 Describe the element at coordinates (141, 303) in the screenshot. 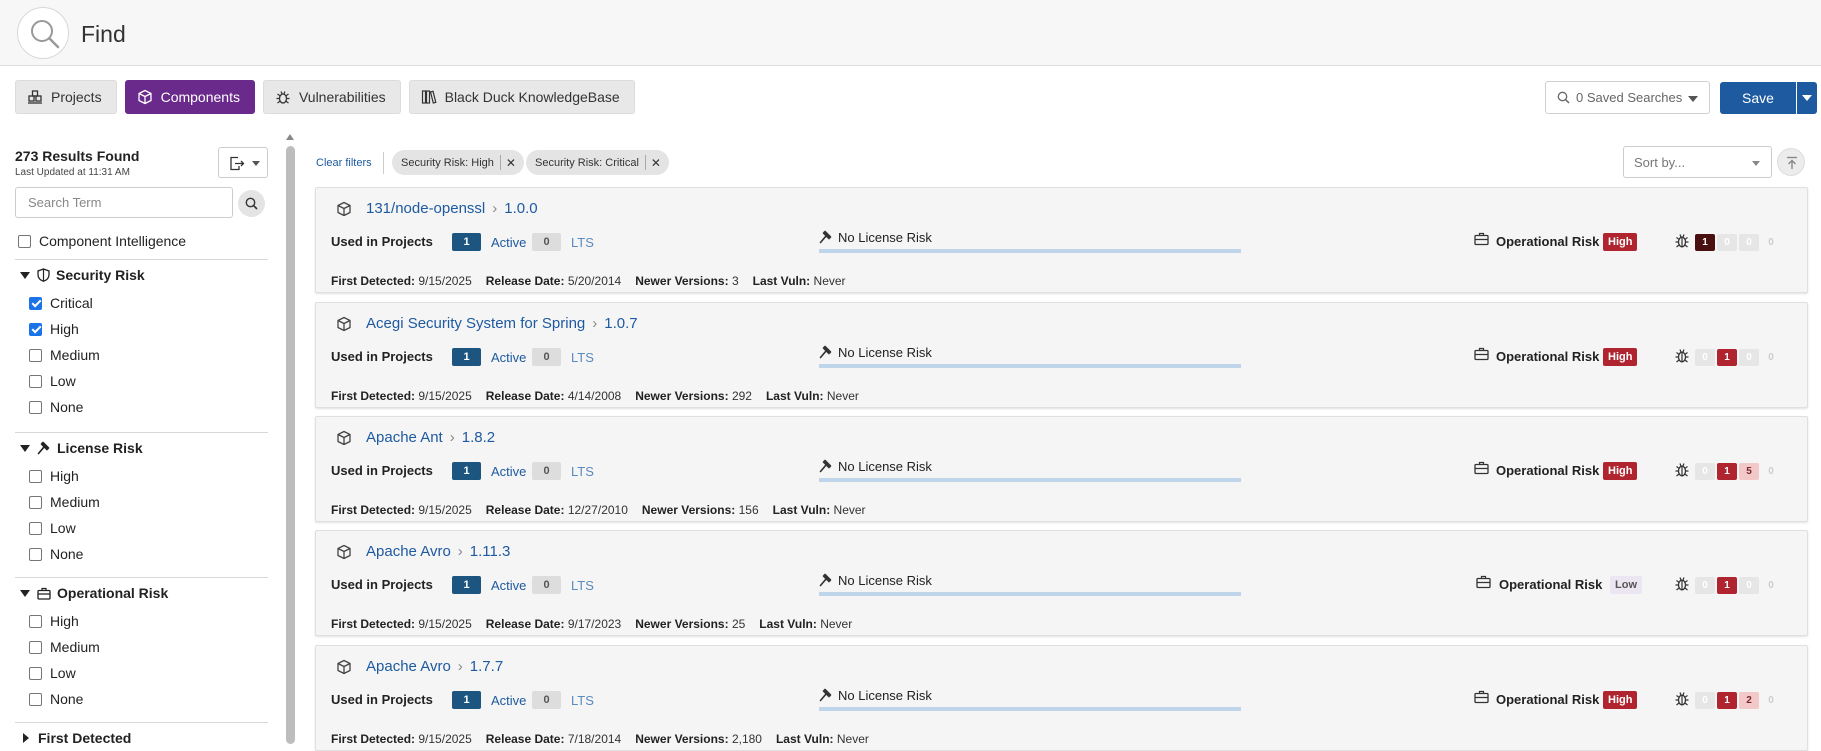

I see `option-critical: Critical` at that location.